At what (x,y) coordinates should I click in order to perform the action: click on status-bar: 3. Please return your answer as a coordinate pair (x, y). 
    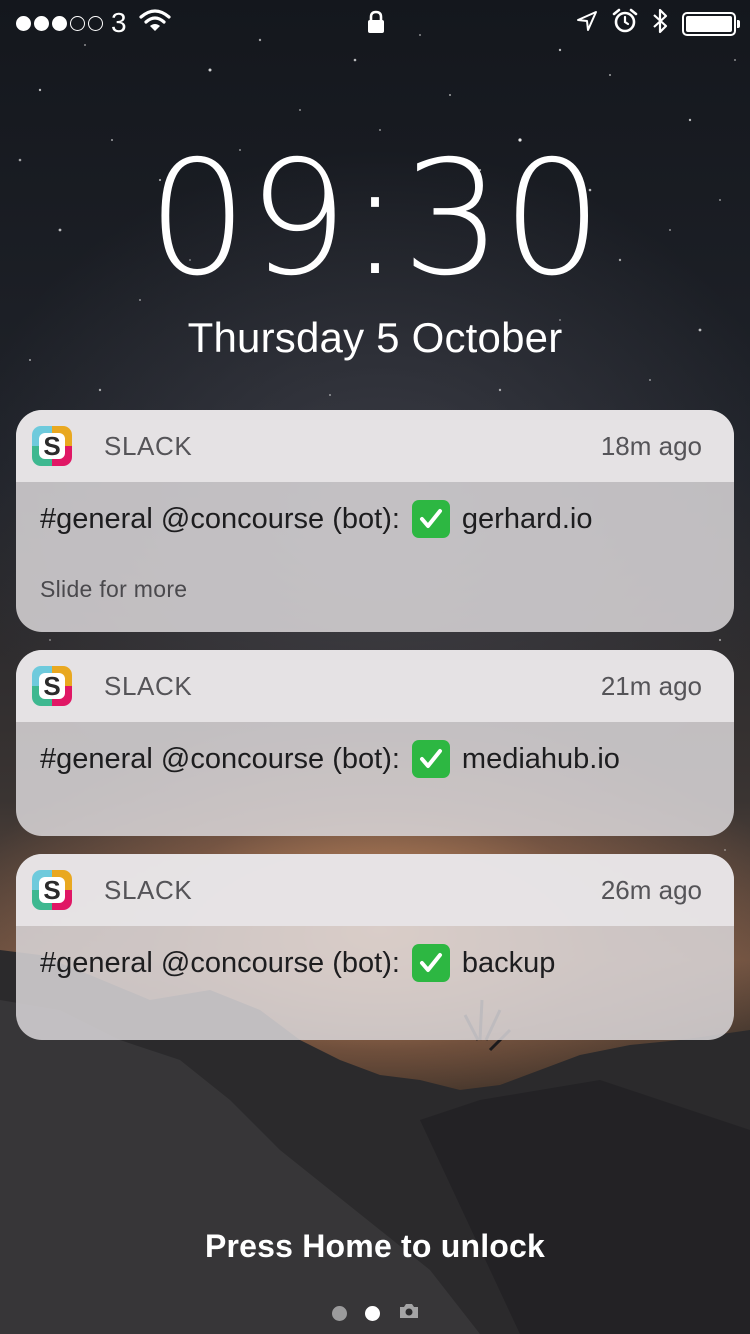
    Looking at the image, I should click on (375, 23).